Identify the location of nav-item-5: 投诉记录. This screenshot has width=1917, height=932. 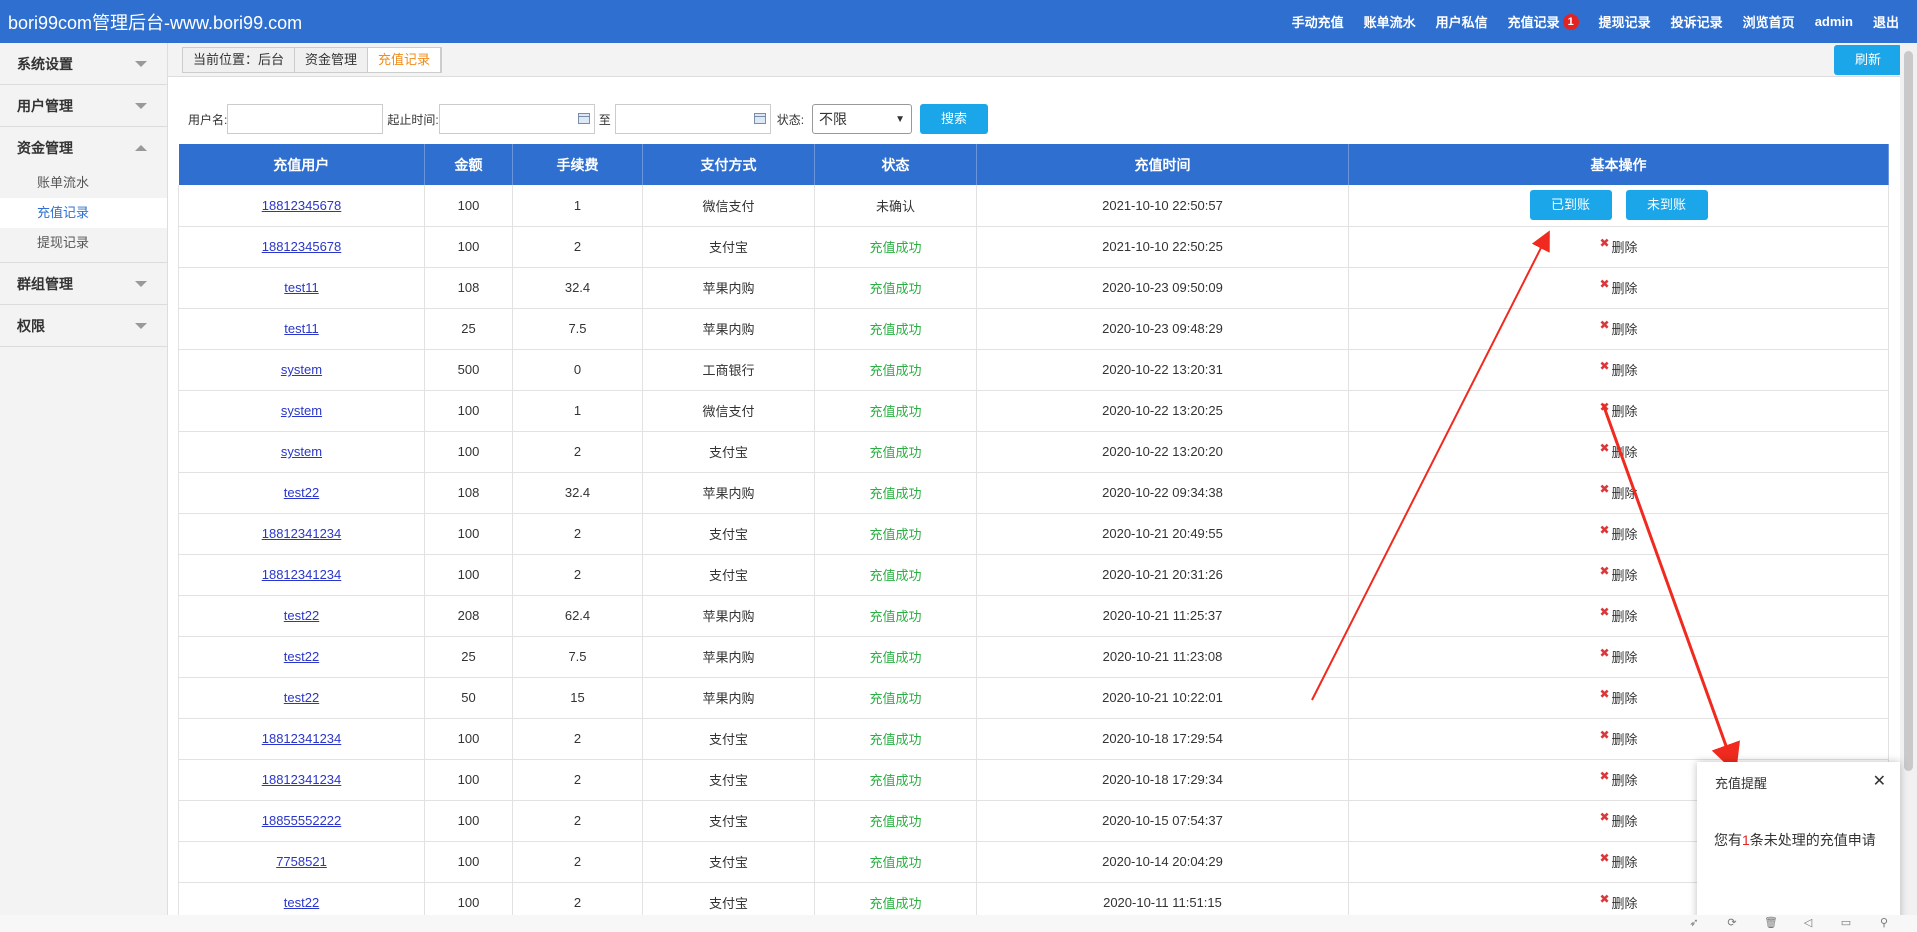
(1697, 21).